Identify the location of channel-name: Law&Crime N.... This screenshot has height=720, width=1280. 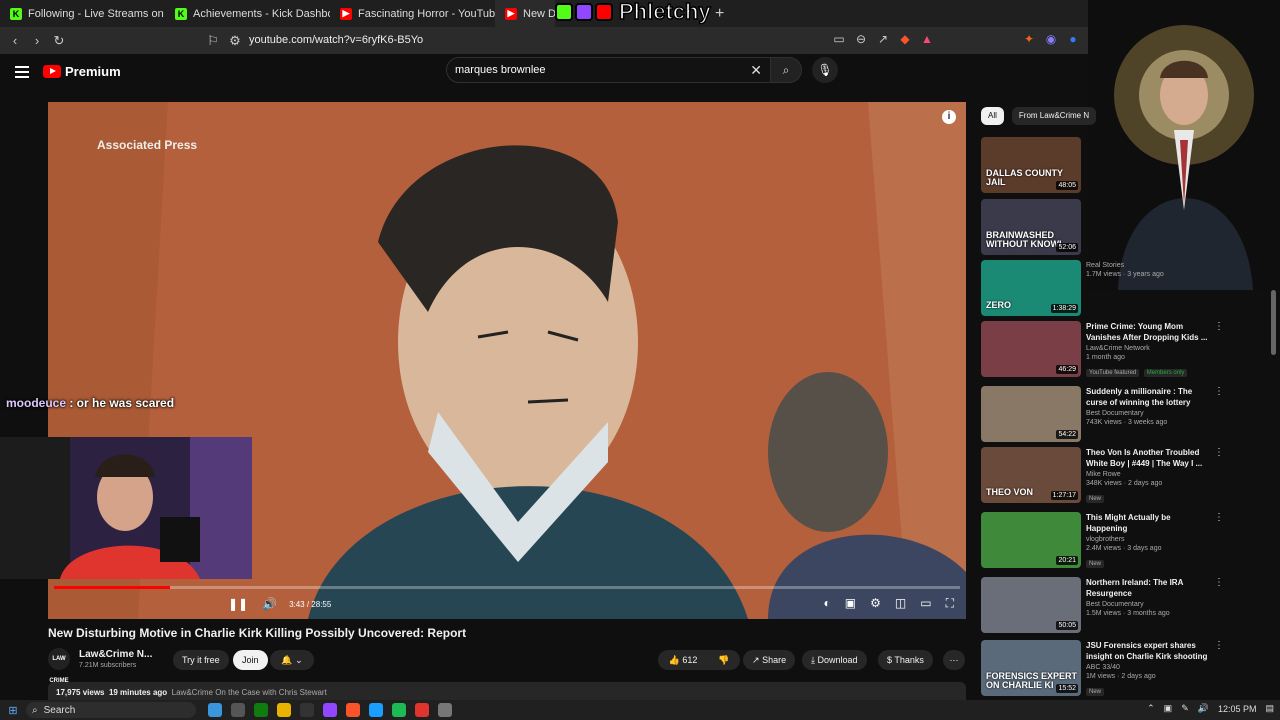
(115, 654).